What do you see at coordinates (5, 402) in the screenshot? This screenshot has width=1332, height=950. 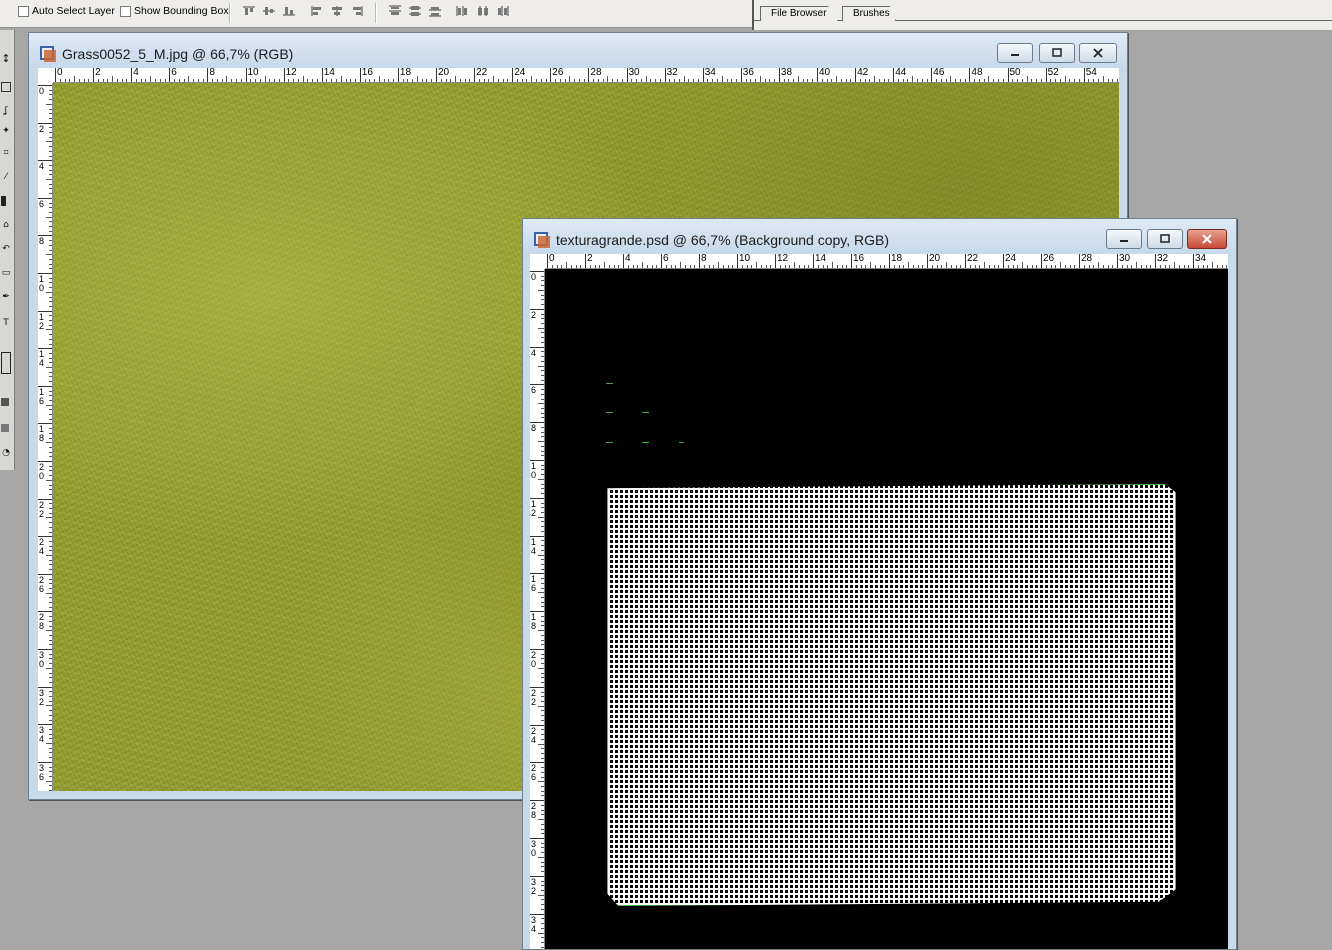 I see `quick-mask-icon` at bounding box center [5, 402].